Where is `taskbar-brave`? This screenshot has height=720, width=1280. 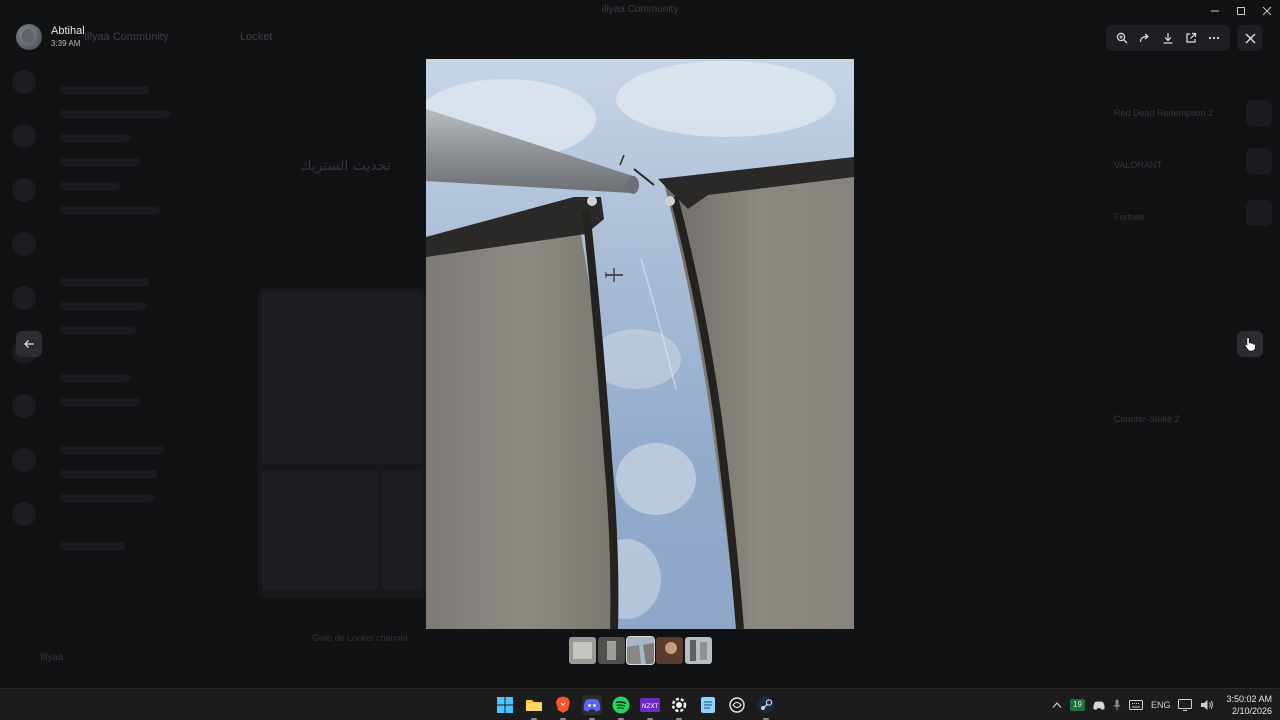
taskbar-brave is located at coordinates (563, 707).